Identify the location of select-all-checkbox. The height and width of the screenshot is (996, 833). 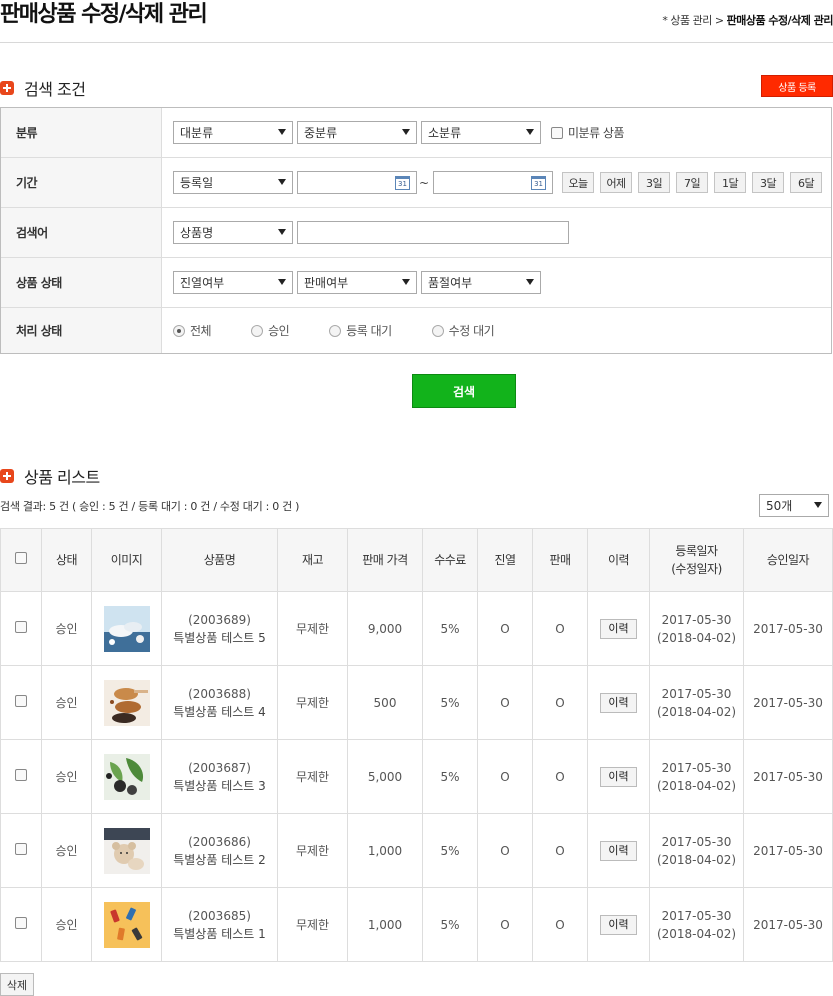
(21, 558).